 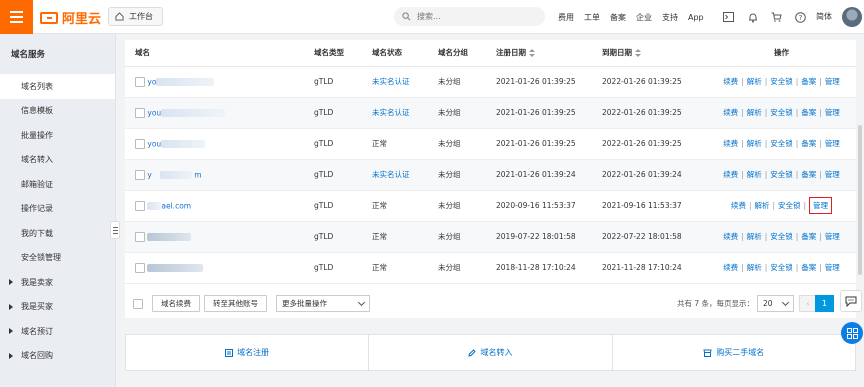 What do you see at coordinates (618, 17) in the screenshot?
I see `nav-icp: 备案` at bounding box center [618, 17].